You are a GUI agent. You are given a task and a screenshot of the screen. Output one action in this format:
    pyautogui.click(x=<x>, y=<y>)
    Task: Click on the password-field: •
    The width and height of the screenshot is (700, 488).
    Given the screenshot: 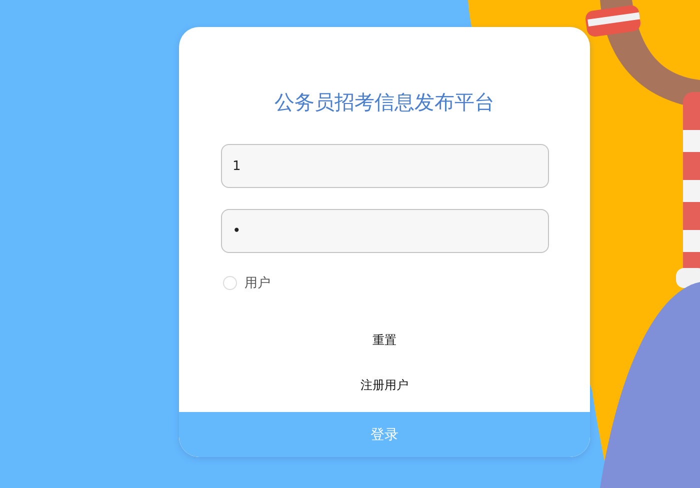 What is the action you would take?
    pyautogui.click(x=384, y=231)
    